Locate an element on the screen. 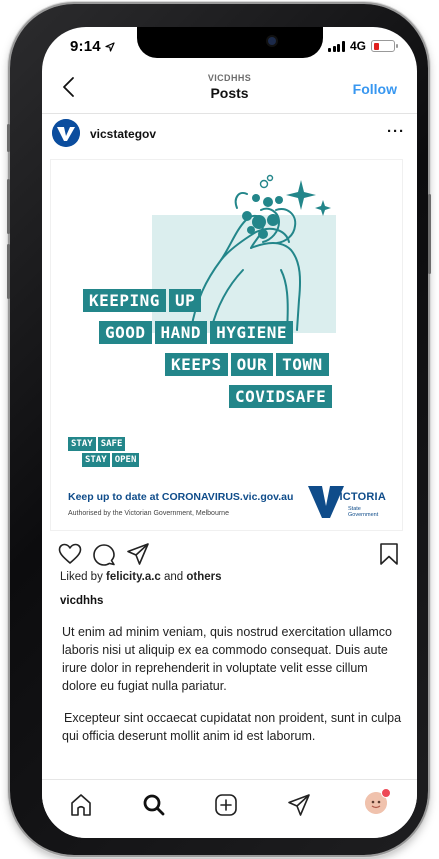 Image resolution: width=439 pixels, height=859 pixels. caption-username: vicdhhs is located at coordinates (81, 601).